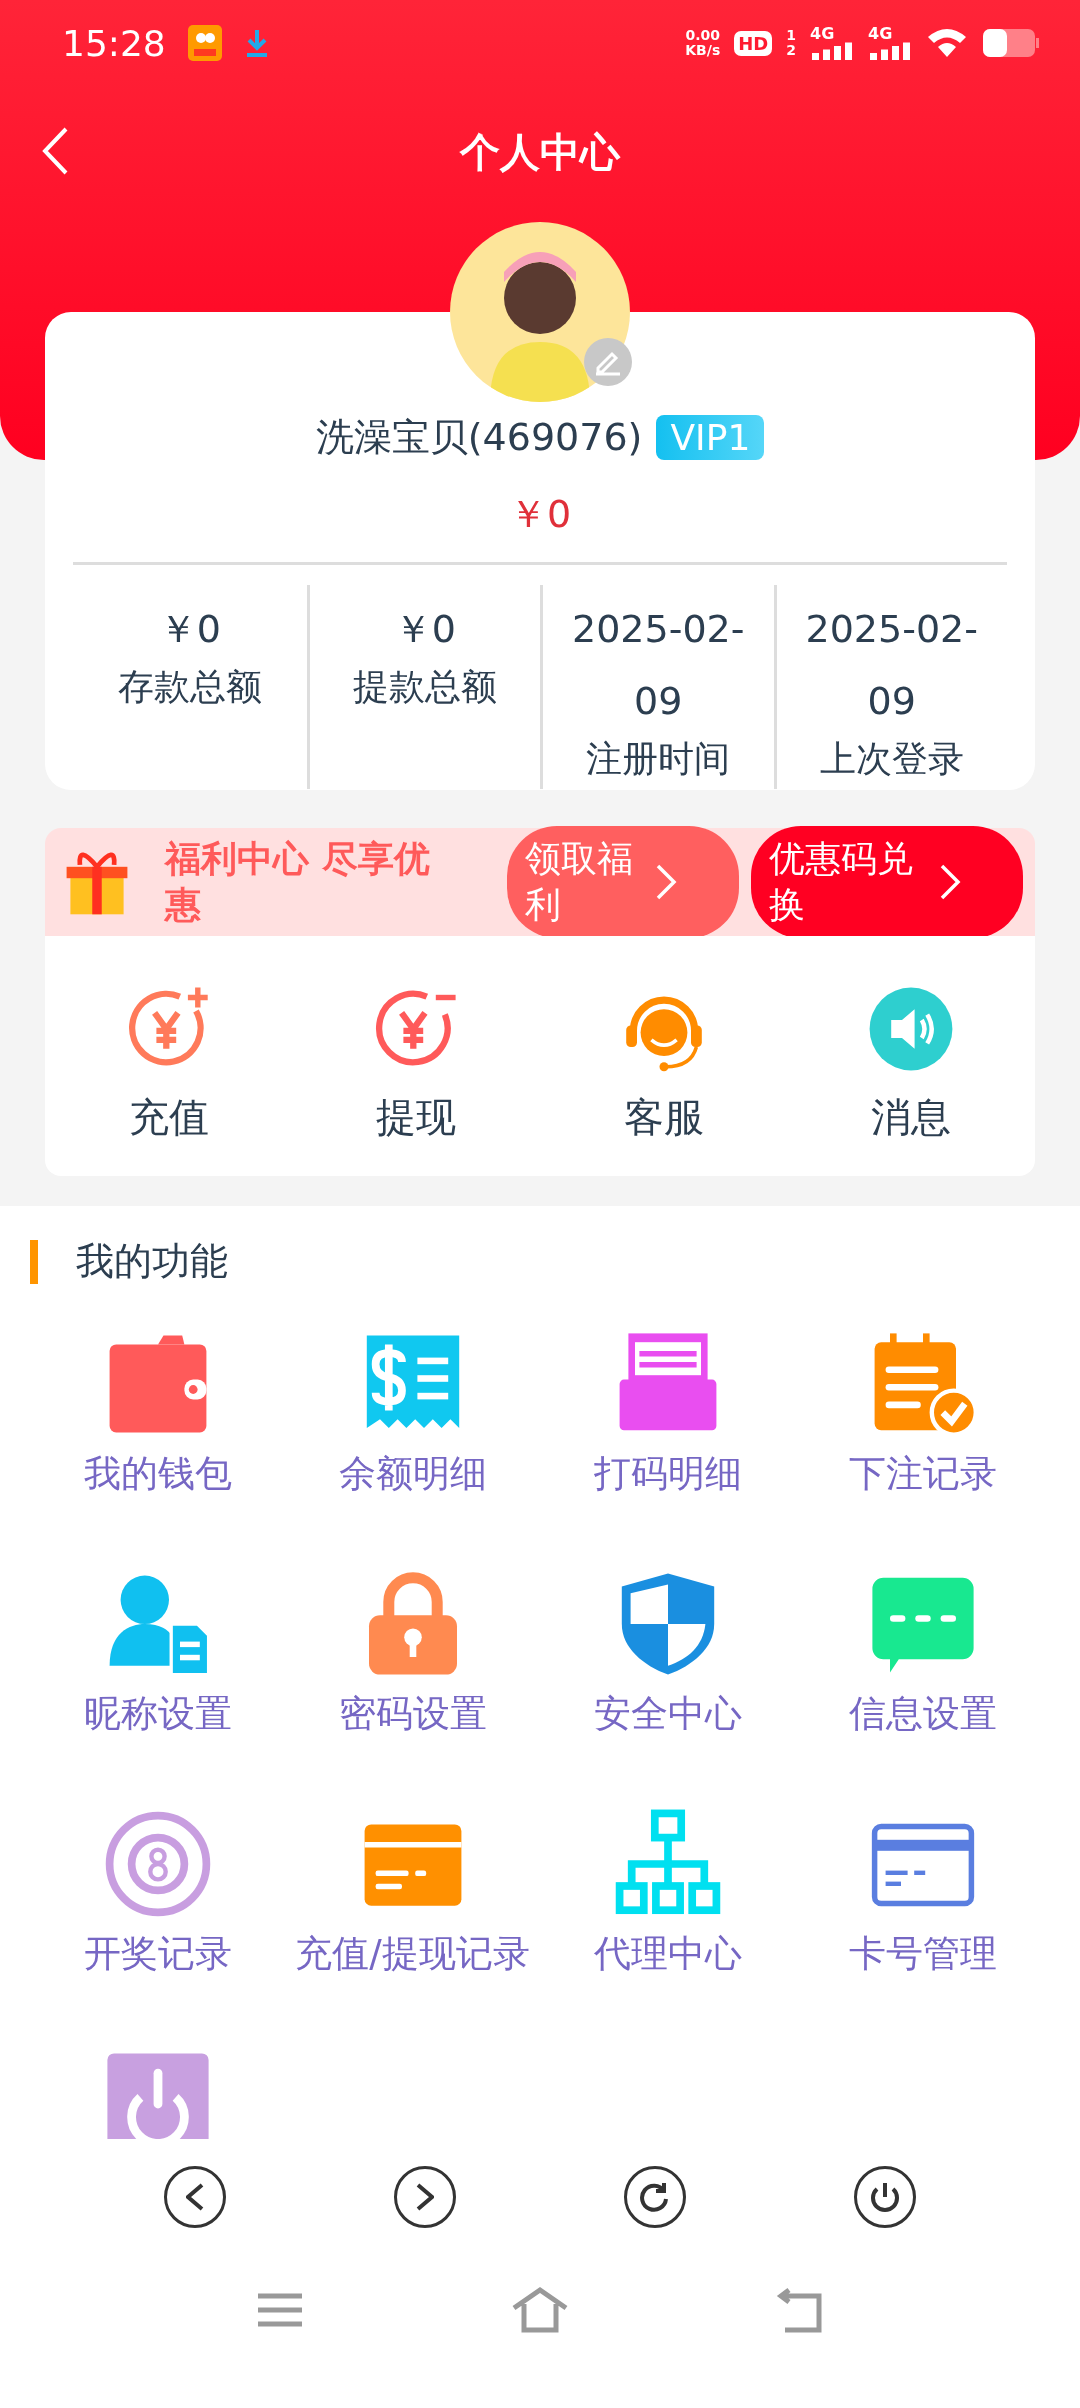  I want to click on stat-label: 提款总额, so click(424, 687).